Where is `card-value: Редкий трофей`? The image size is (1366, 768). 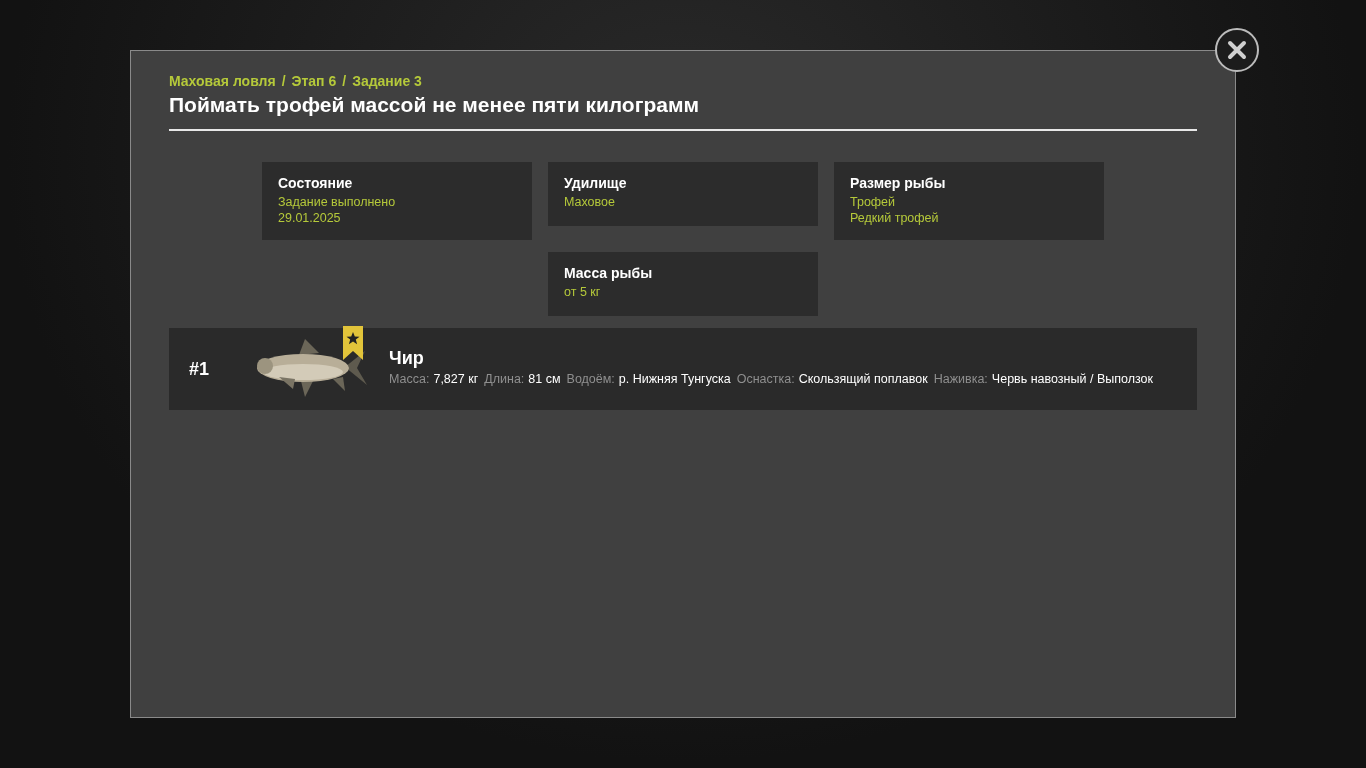 card-value: Редкий трофей is located at coordinates (895, 218).